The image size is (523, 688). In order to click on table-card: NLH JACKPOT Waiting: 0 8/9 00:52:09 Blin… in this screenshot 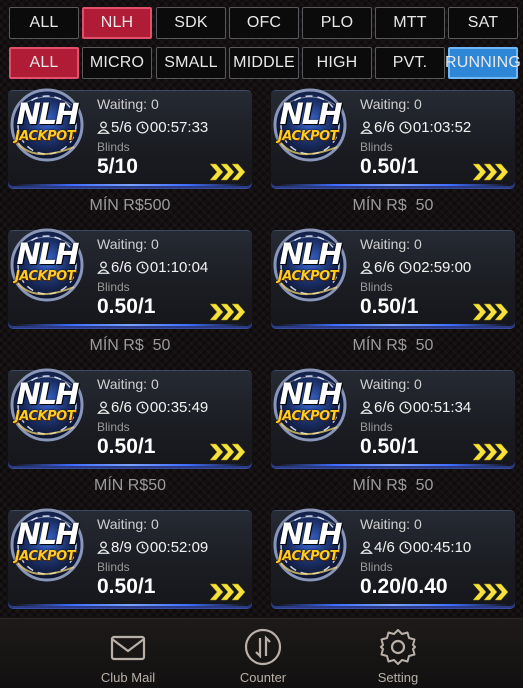, I will do `click(130, 558)`.